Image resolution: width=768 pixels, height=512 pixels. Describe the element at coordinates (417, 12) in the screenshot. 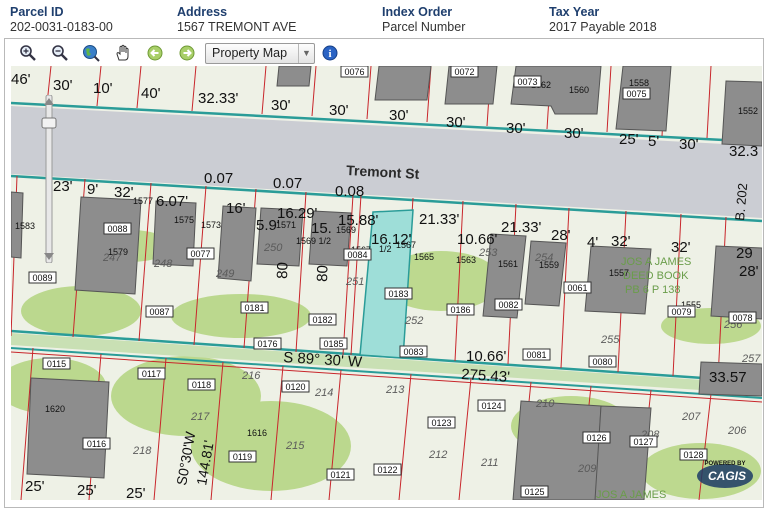

I see `index-order-label: Index Order` at that location.